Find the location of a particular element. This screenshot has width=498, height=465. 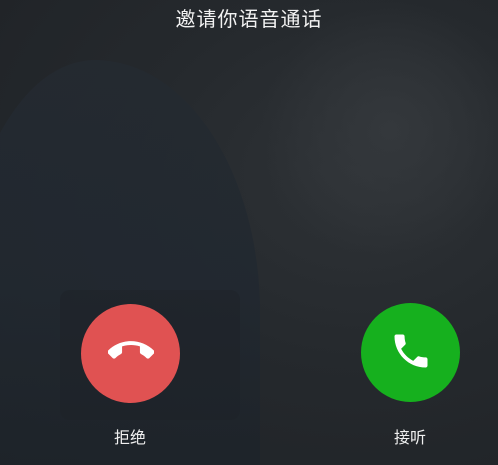

accept-label: 接听 is located at coordinates (409, 437).